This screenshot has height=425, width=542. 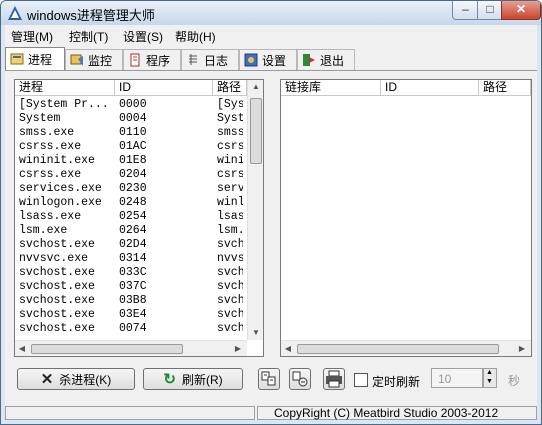 I want to click on app-logo-icon, so click(x=15, y=13).